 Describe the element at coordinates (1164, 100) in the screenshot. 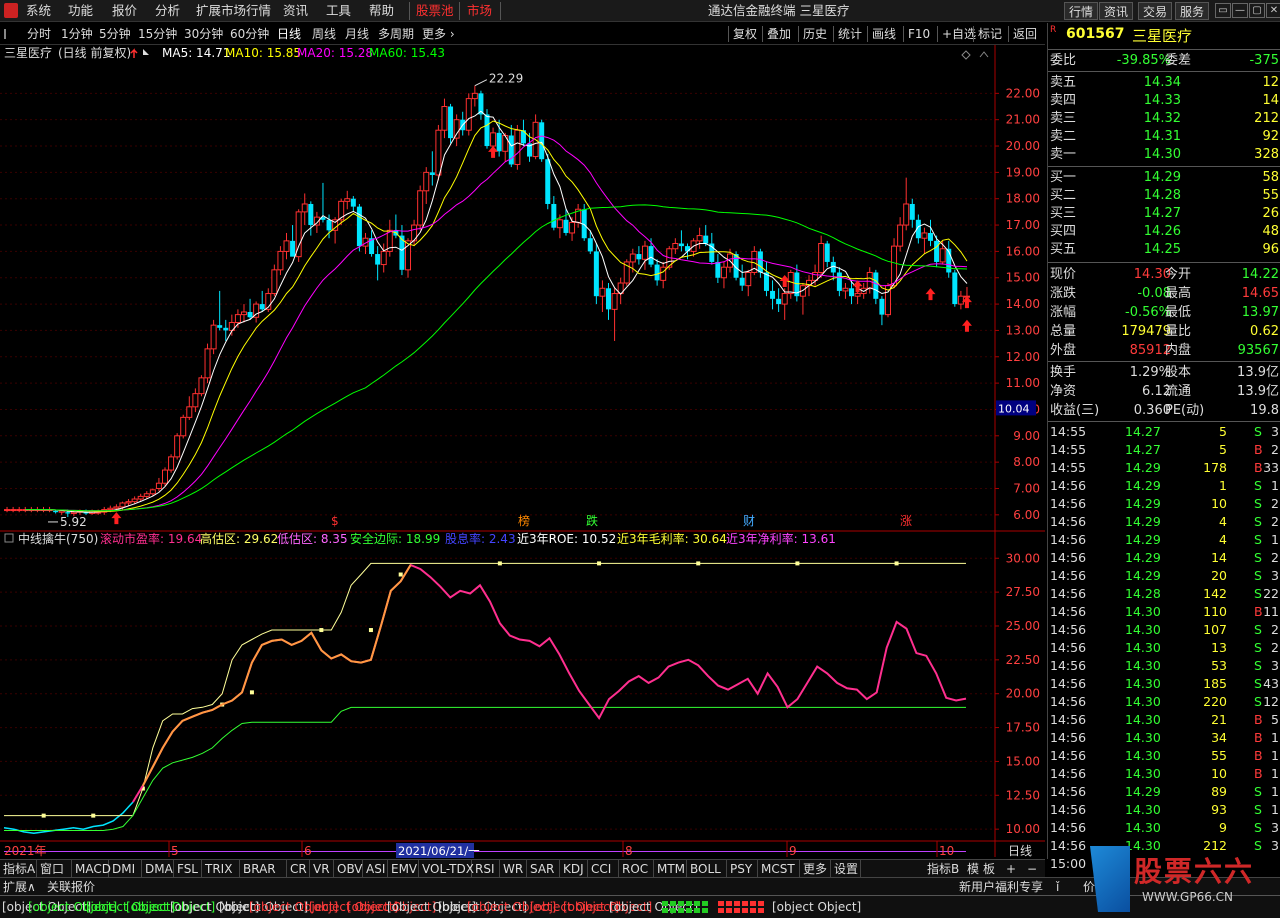

I see `ask-row: 卖四 14.33 14` at that location.